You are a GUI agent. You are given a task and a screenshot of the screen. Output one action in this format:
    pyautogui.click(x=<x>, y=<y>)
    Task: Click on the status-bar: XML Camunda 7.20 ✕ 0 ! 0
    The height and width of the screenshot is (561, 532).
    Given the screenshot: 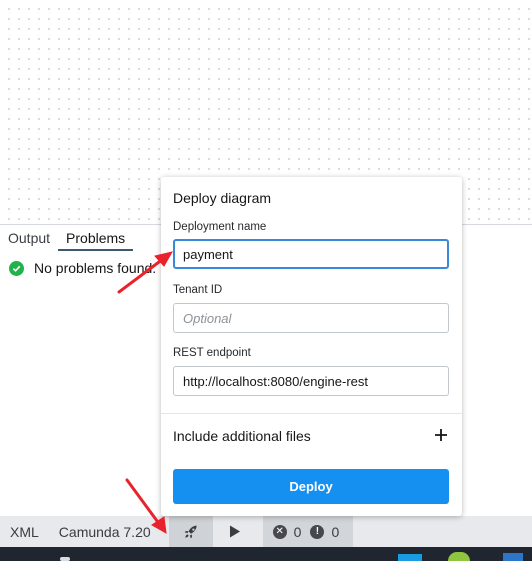 What is the action you would take?
    pyautogui.click(x=266, y=531)
    